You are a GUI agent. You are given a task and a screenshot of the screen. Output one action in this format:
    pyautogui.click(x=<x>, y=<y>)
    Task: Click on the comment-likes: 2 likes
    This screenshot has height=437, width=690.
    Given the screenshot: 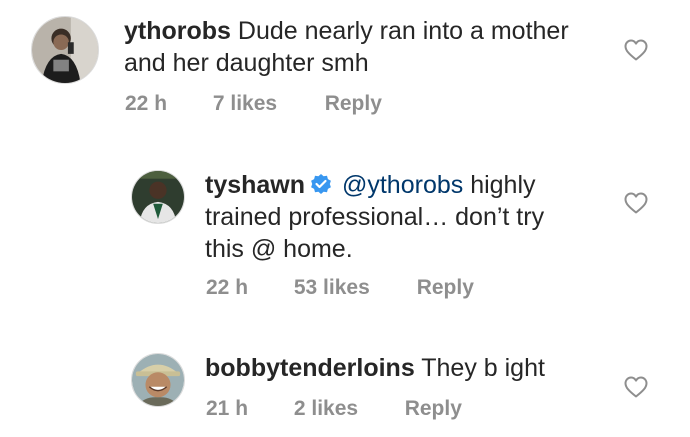 What is the action you would take?
    pyautogui.click(x=346, y=409)
    